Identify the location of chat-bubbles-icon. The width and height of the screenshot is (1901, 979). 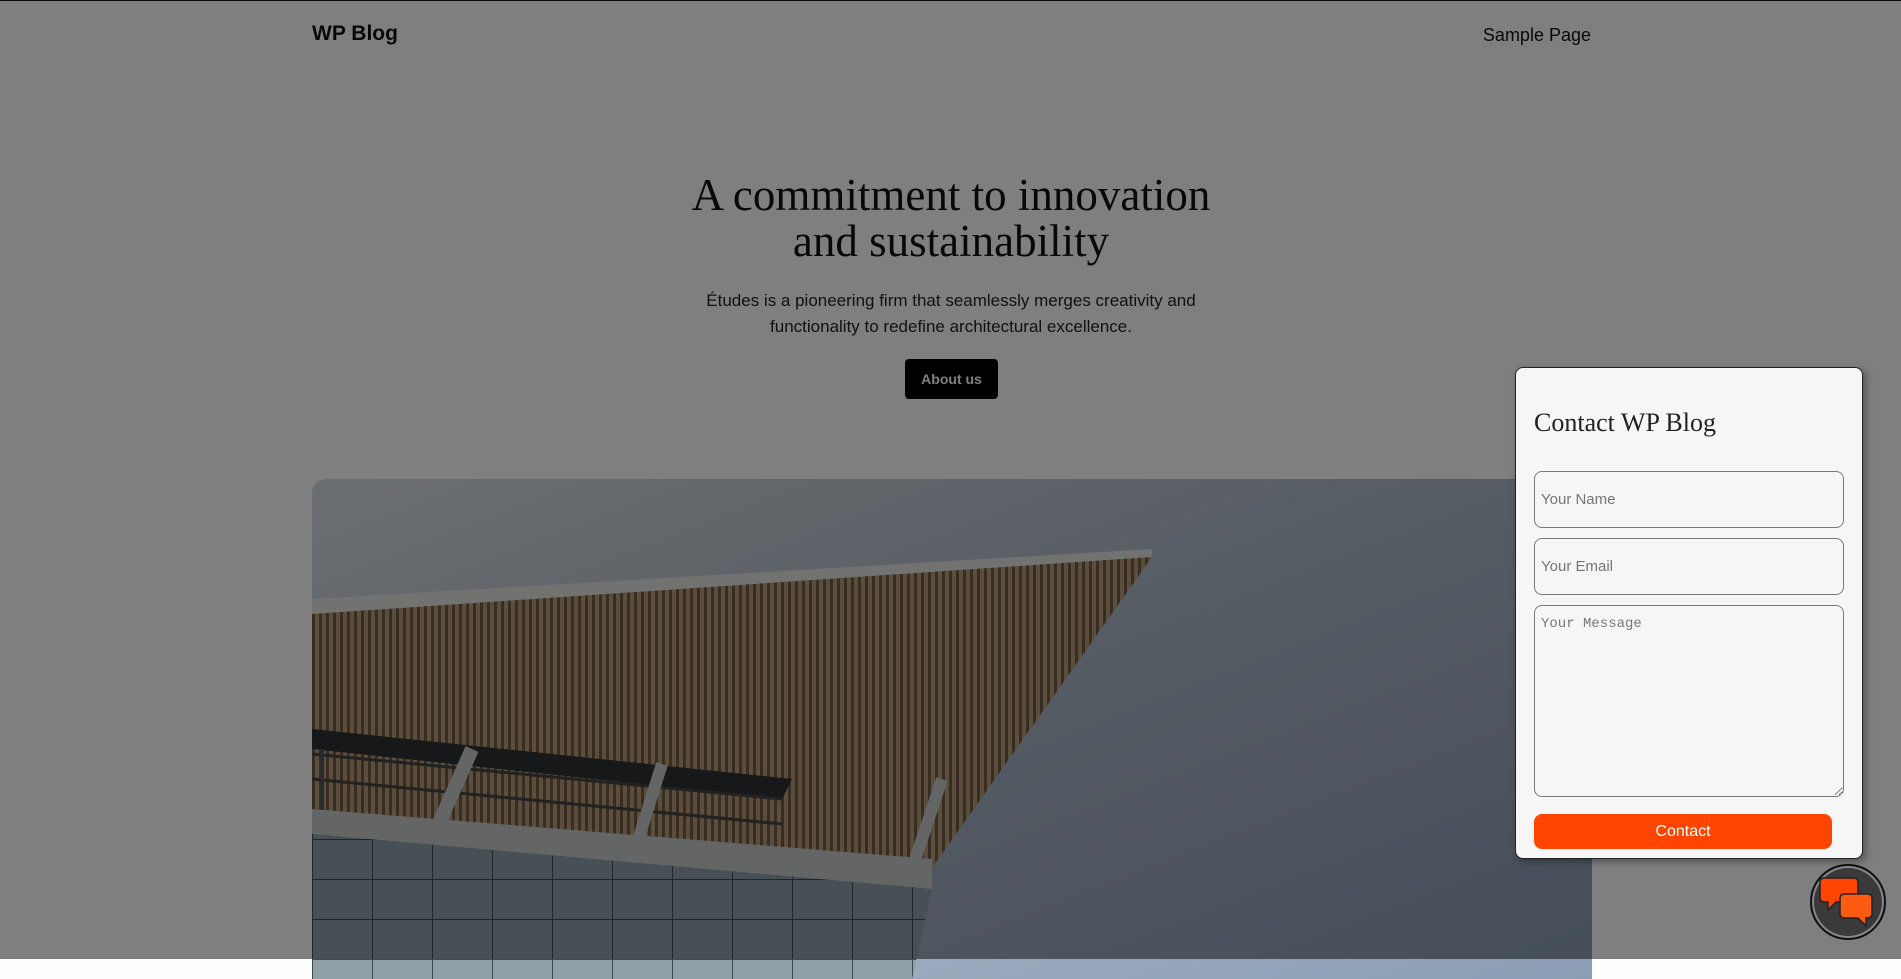
(1846, 902).